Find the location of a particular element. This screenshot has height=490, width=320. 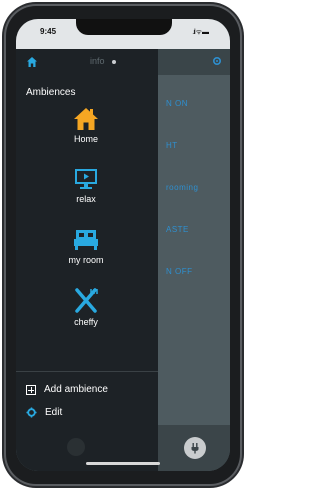

plug-button is located at coordinates (195, 448).